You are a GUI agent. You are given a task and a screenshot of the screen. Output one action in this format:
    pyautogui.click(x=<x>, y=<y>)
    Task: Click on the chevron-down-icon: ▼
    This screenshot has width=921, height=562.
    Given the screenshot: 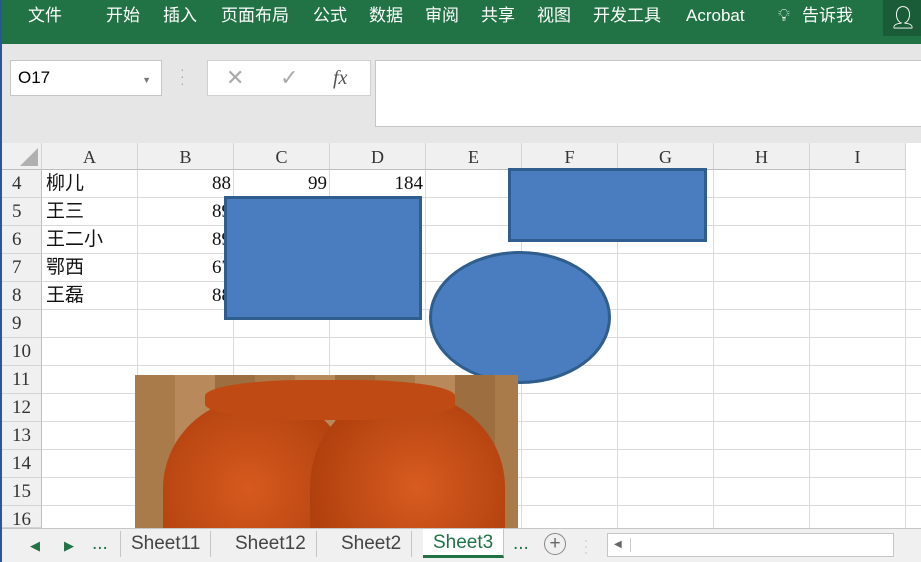 What is the action you would take?
    pyautogui.click(x=146, y=80)
    